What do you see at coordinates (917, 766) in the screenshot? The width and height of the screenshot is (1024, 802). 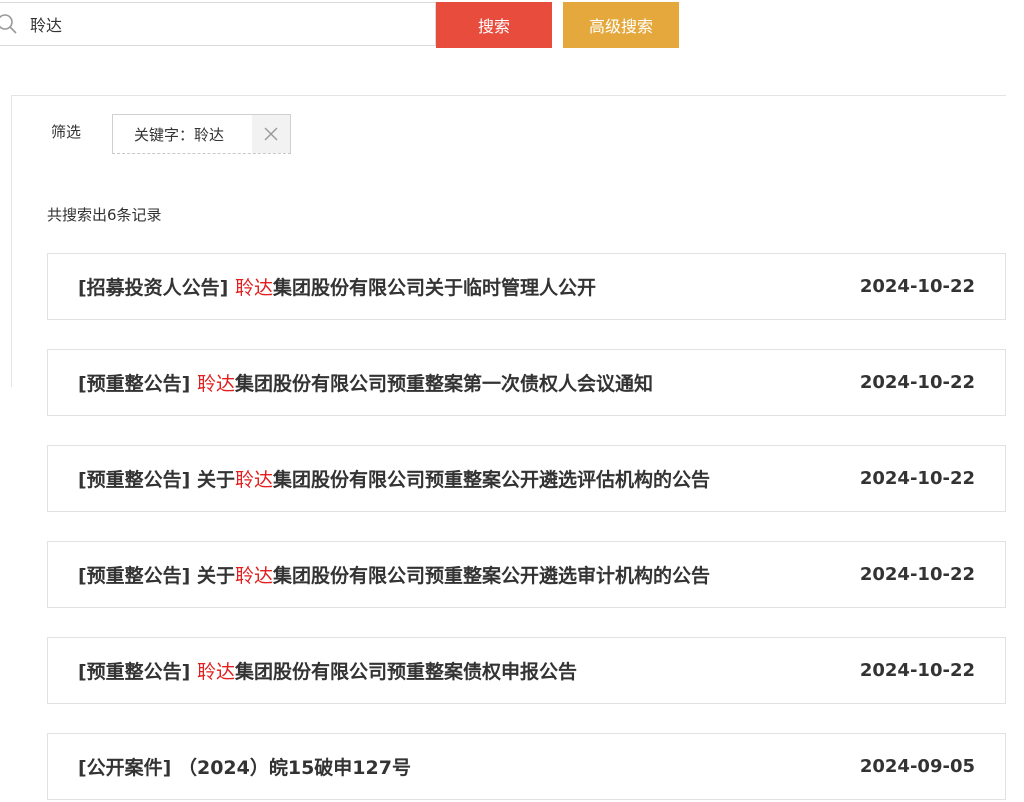 I see `result-date: 2024-09-05` at bounding box center [917, 766].